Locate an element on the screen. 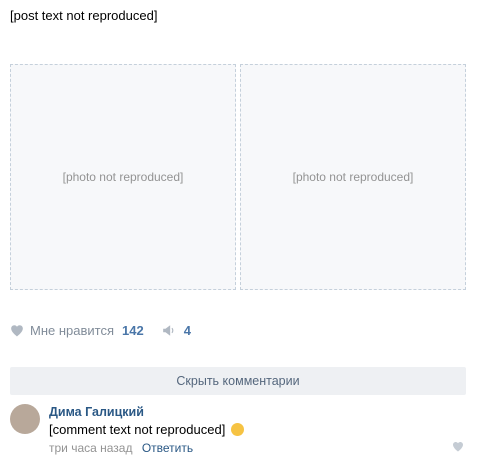 The height and width of the screenshot is (462, 480). comment-author: Дима Галицкий is located at coordinates (146, 412).